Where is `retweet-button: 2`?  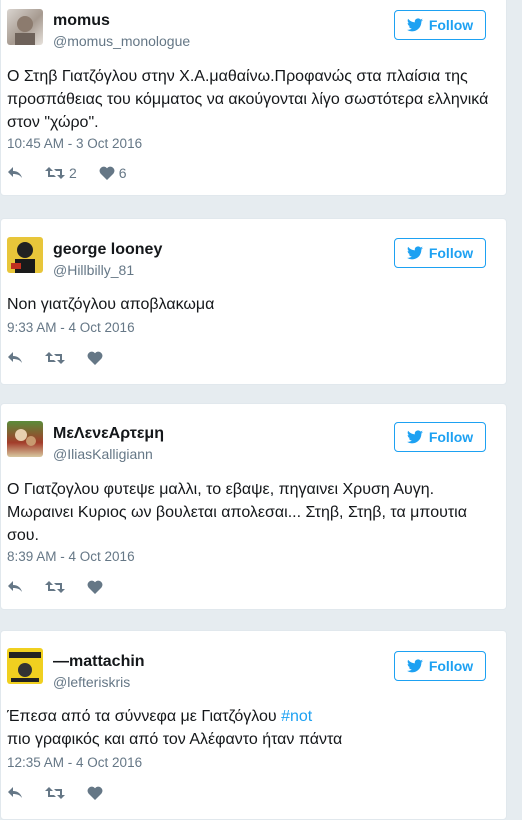
retweet-button: 2 is located at coordinates (61, 173).